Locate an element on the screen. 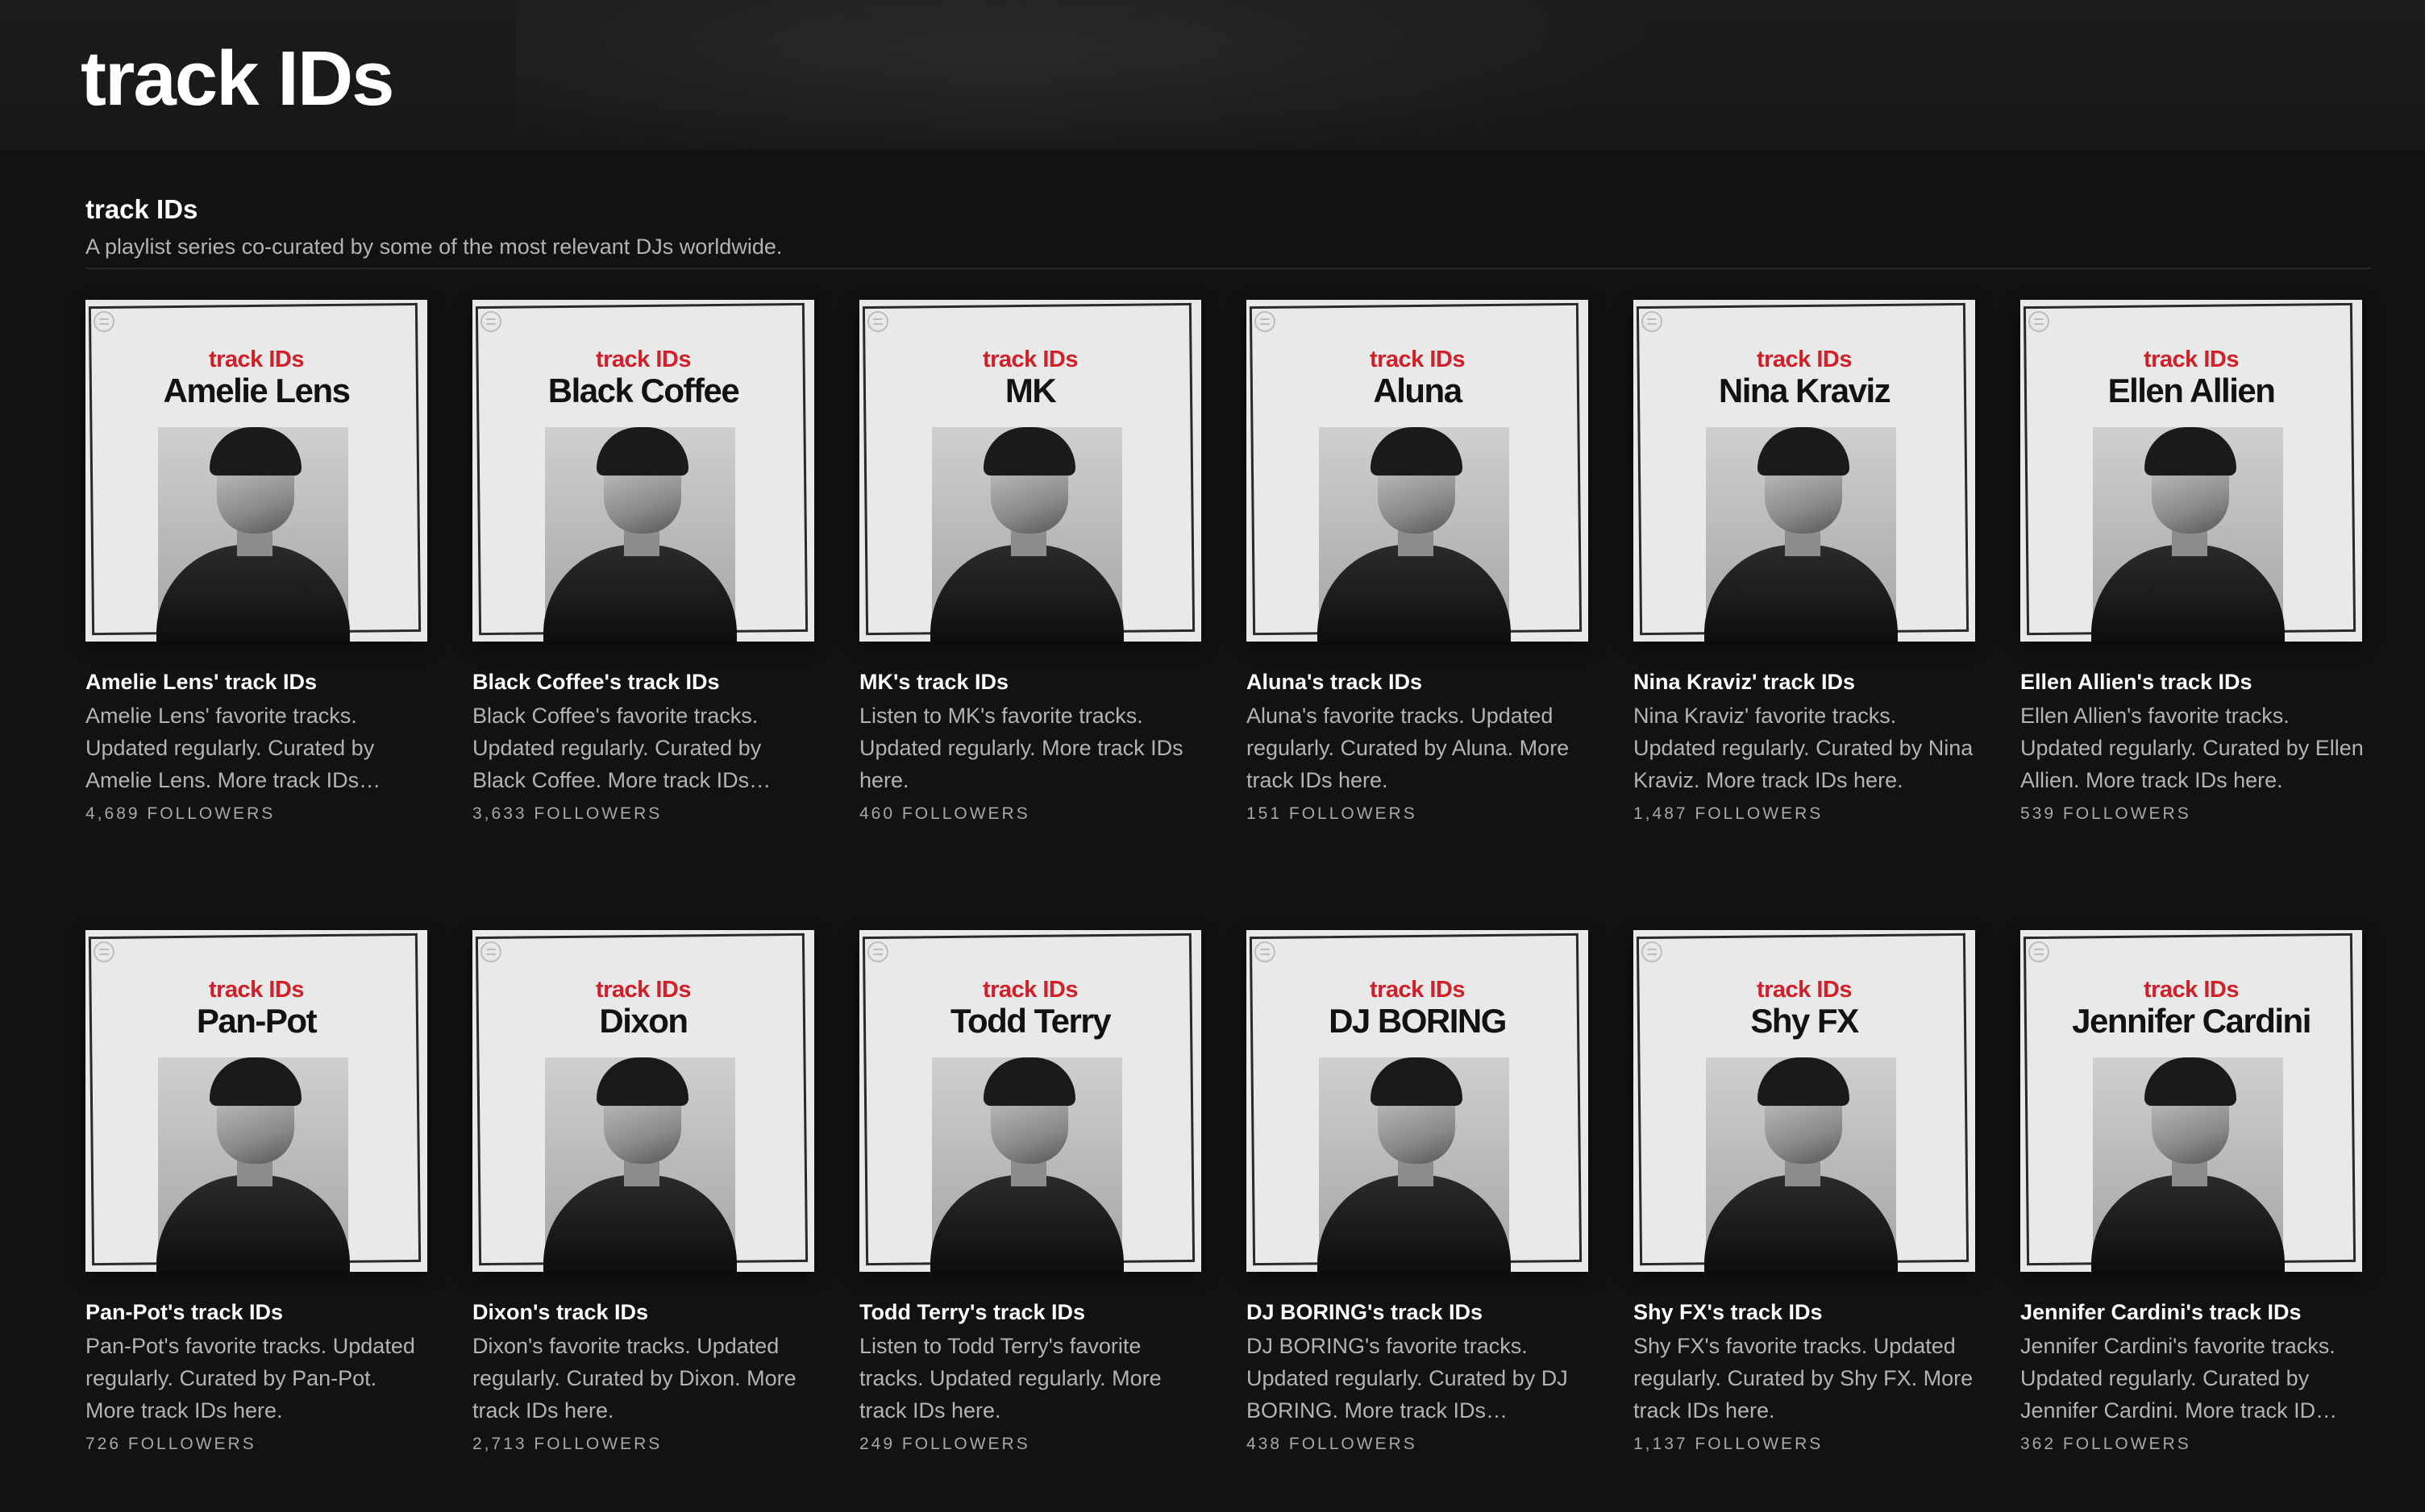  playlist-title: Black Coffee's track IDs is located at coordinates (643, 681).